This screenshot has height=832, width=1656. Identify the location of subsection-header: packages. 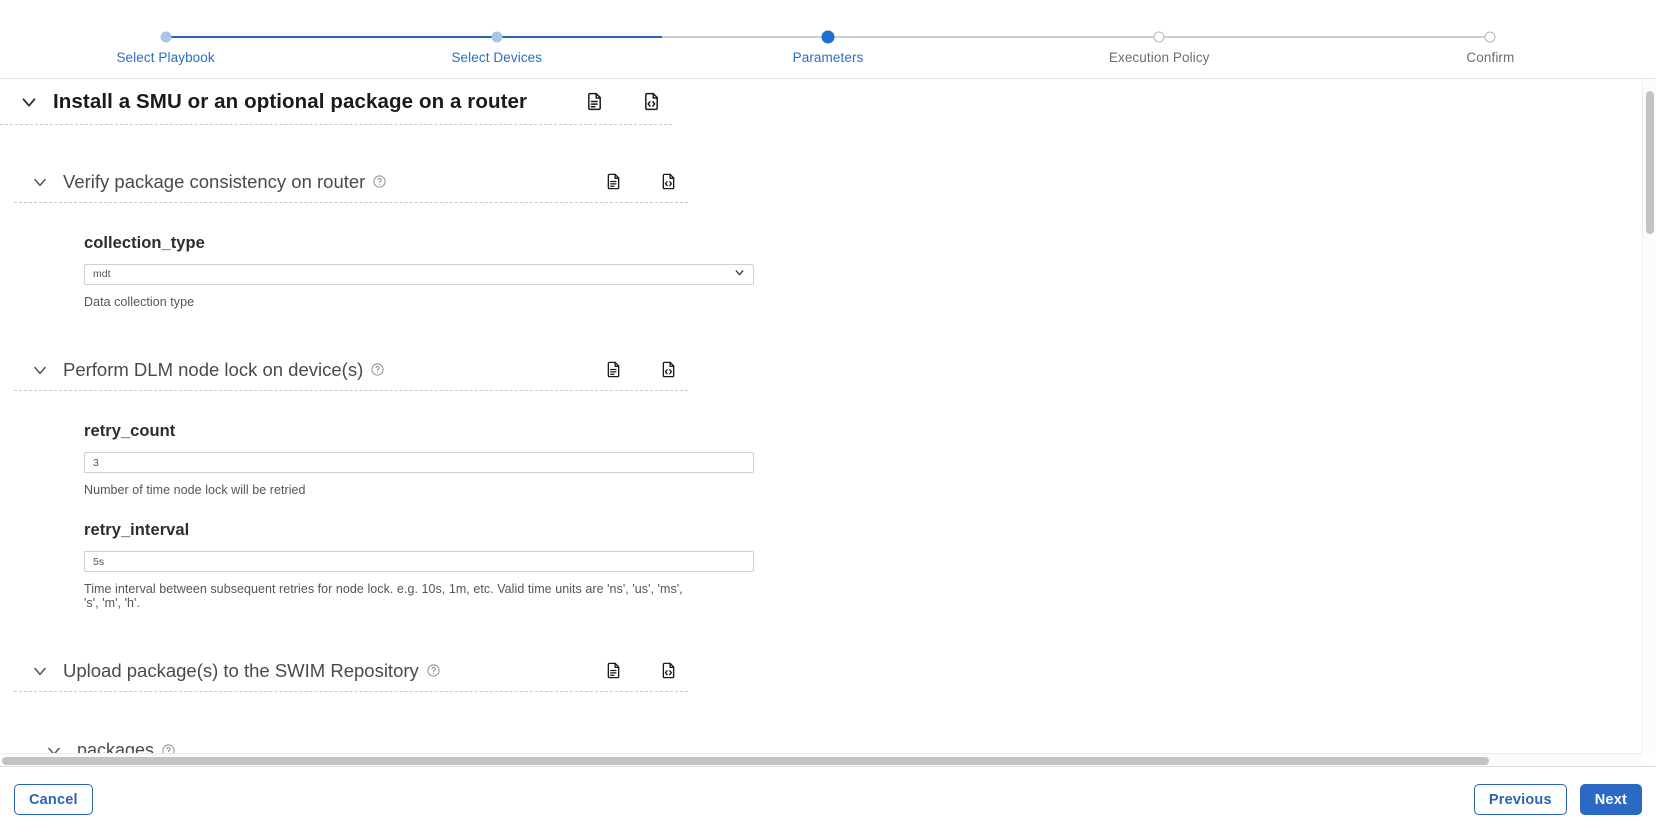
(365, 741).